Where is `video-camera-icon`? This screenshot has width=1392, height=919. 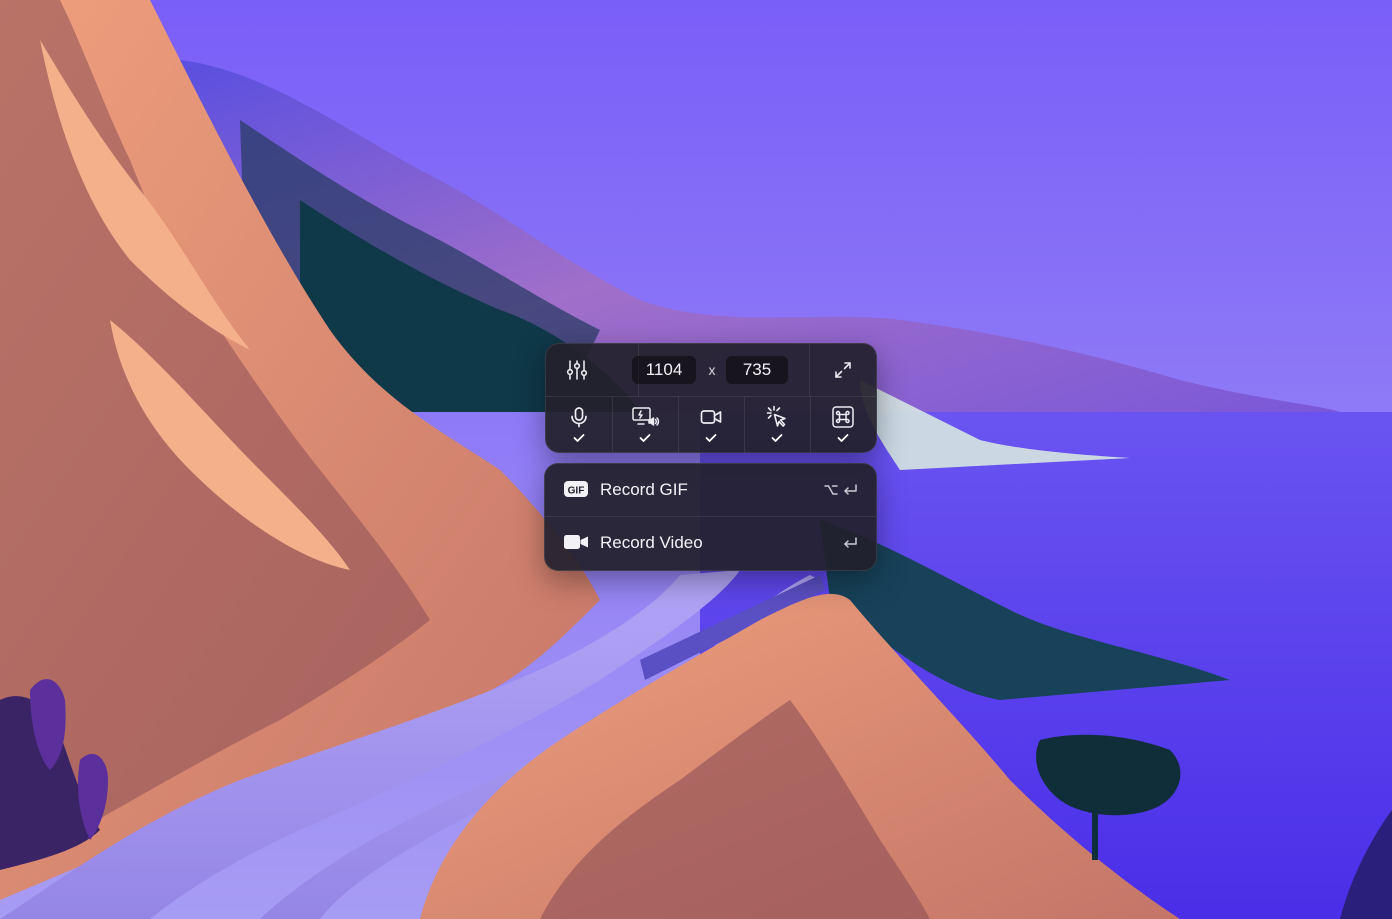 video-camera-icon is located at coordinates (576, 542).